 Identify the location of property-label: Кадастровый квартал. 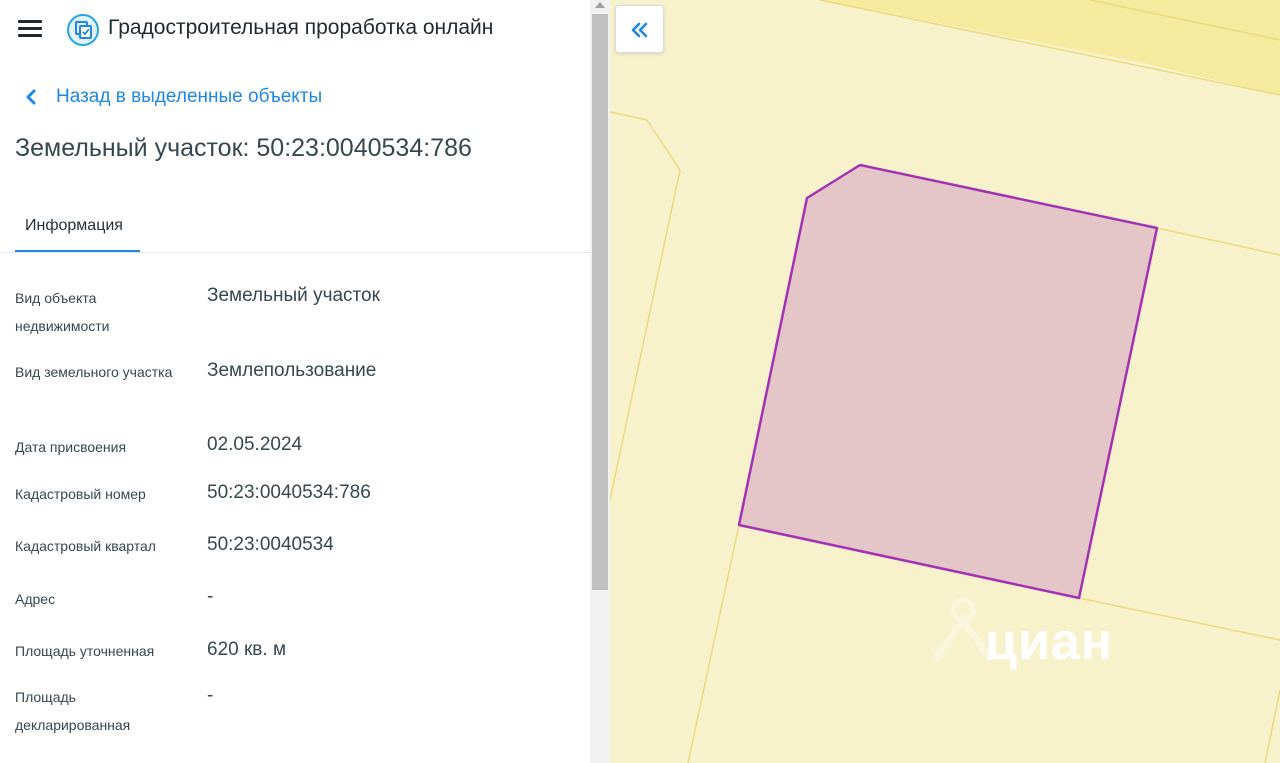
(85, 546).